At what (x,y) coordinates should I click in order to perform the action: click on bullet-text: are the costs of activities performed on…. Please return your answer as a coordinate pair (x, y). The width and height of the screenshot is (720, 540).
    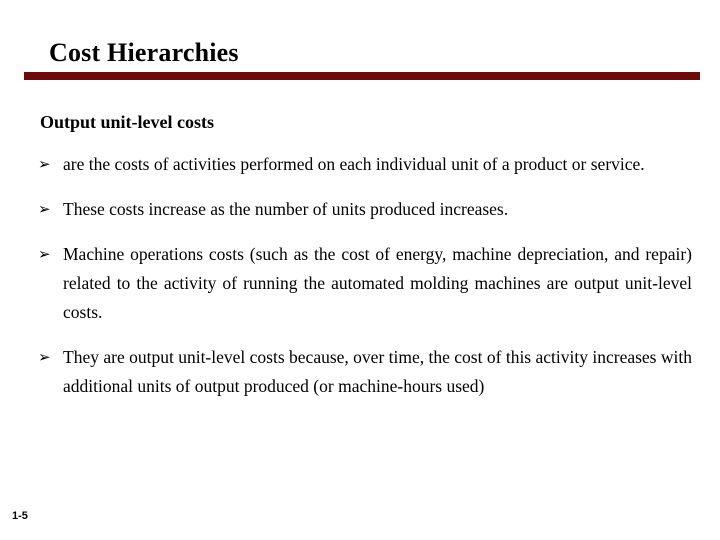
    Looking at the image, I should click on (354, 164).